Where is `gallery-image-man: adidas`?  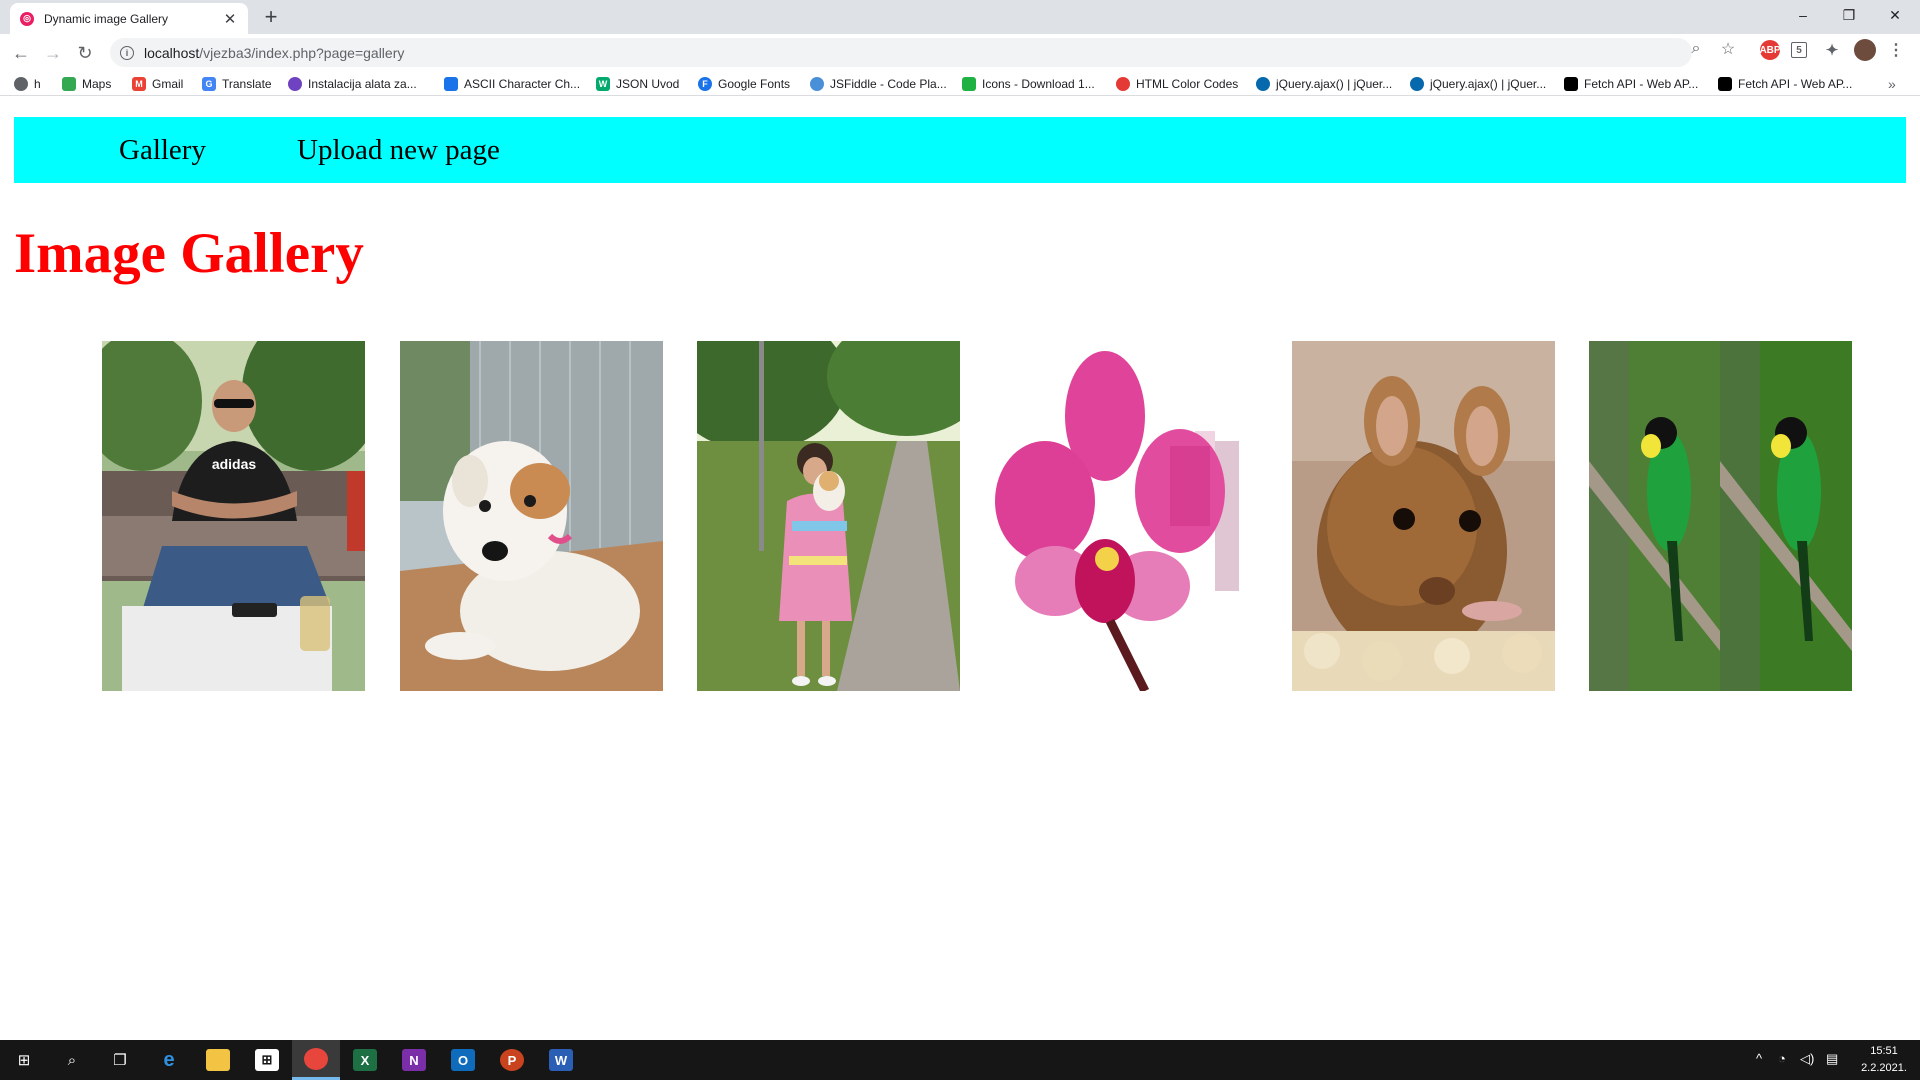 gallery-image-man: adidas is located at coordinates (233, 516).